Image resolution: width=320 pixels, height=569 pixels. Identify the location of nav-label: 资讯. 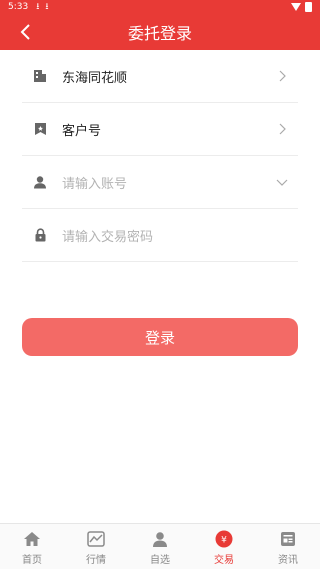
(288, 560).